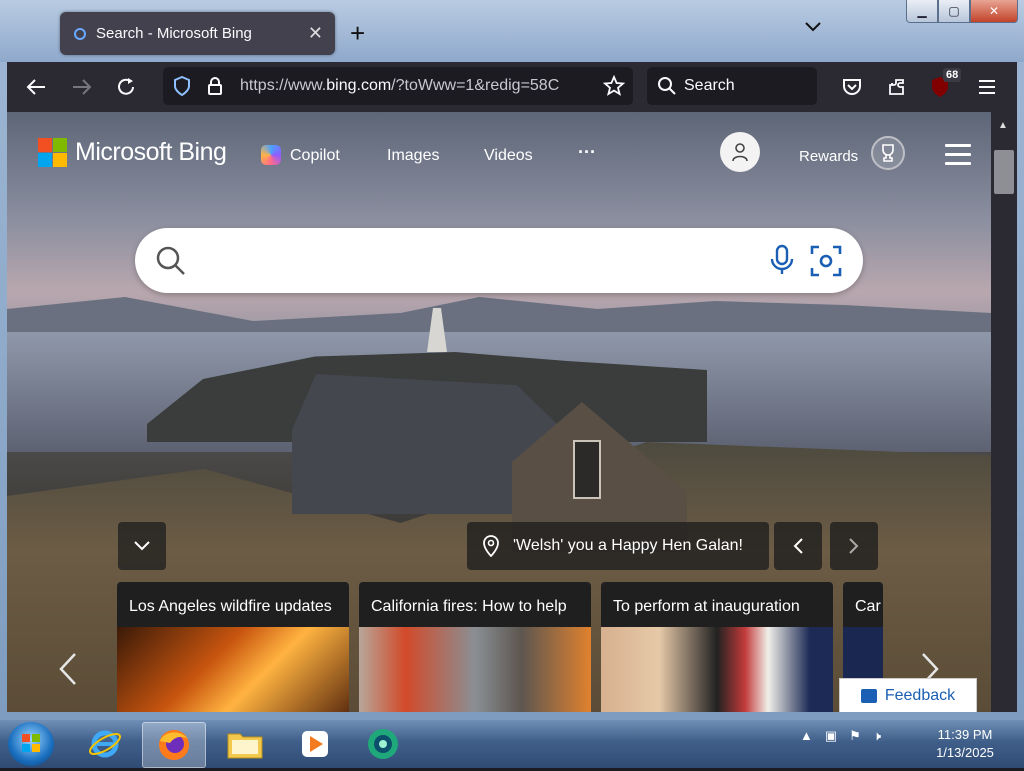  I want to click on app-menu-button, so click(987, 87).